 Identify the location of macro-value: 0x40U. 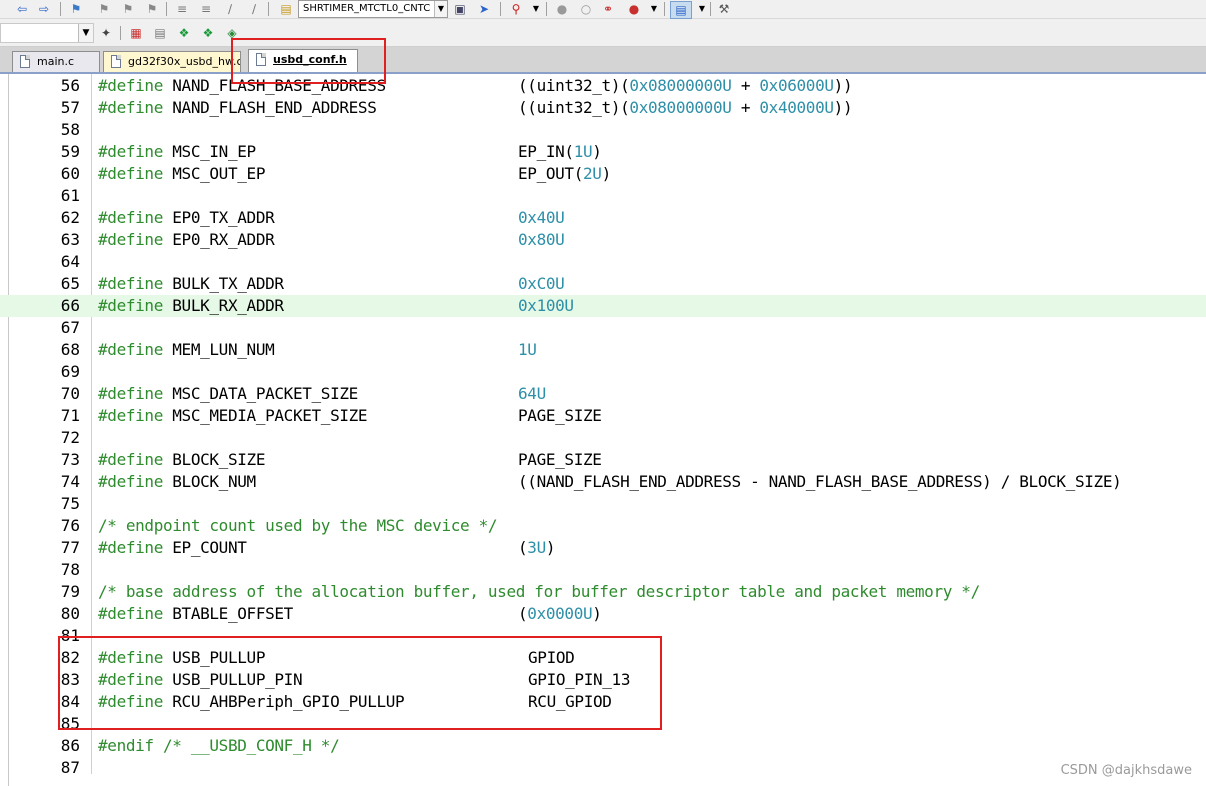
(541, 217).